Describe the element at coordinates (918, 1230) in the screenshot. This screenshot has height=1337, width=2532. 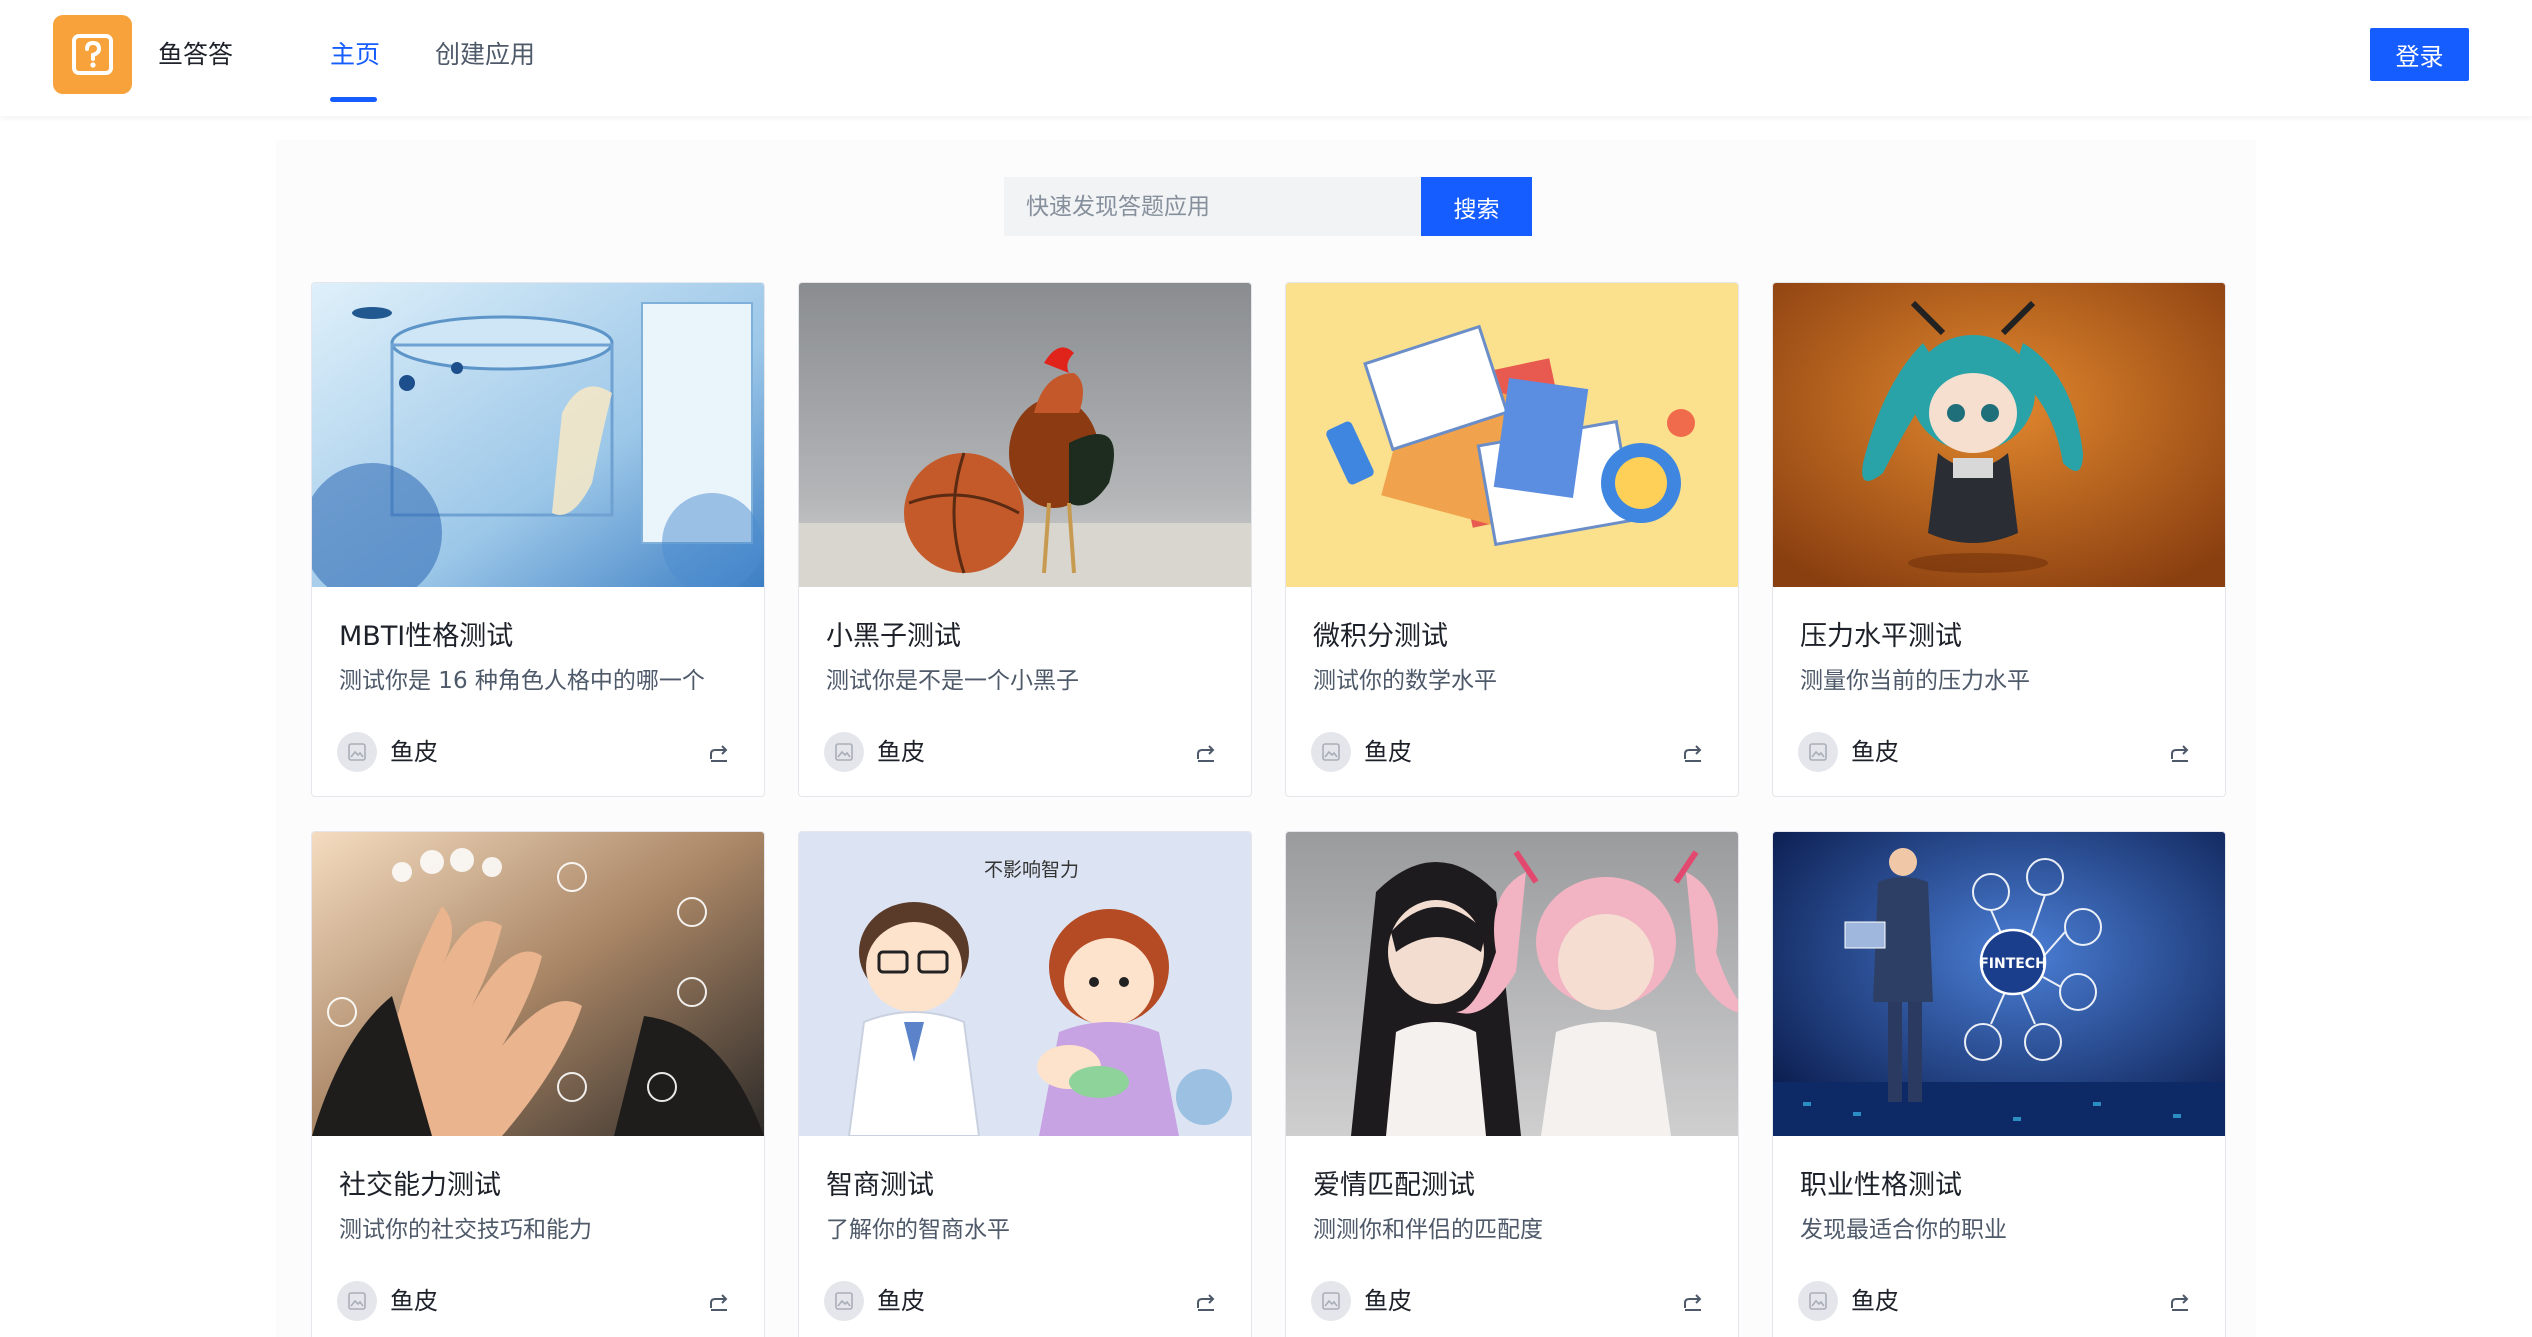
I see `card-description: 了解你的智商水平` at that location.